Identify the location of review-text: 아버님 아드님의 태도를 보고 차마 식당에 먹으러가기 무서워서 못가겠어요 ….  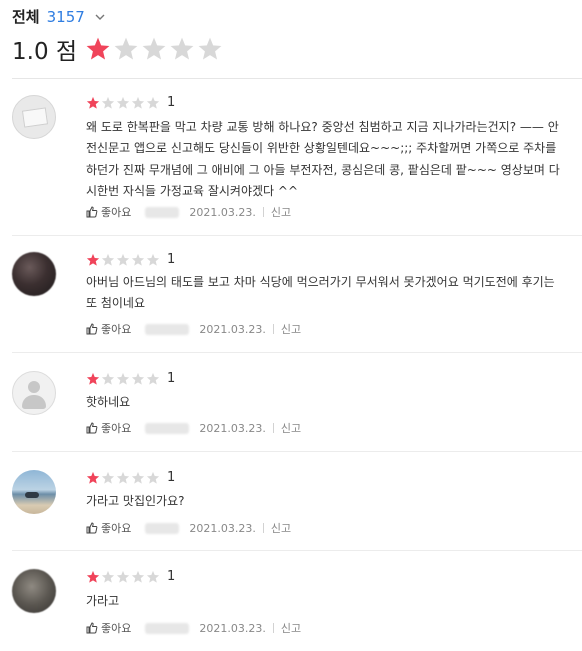
(334, 293).